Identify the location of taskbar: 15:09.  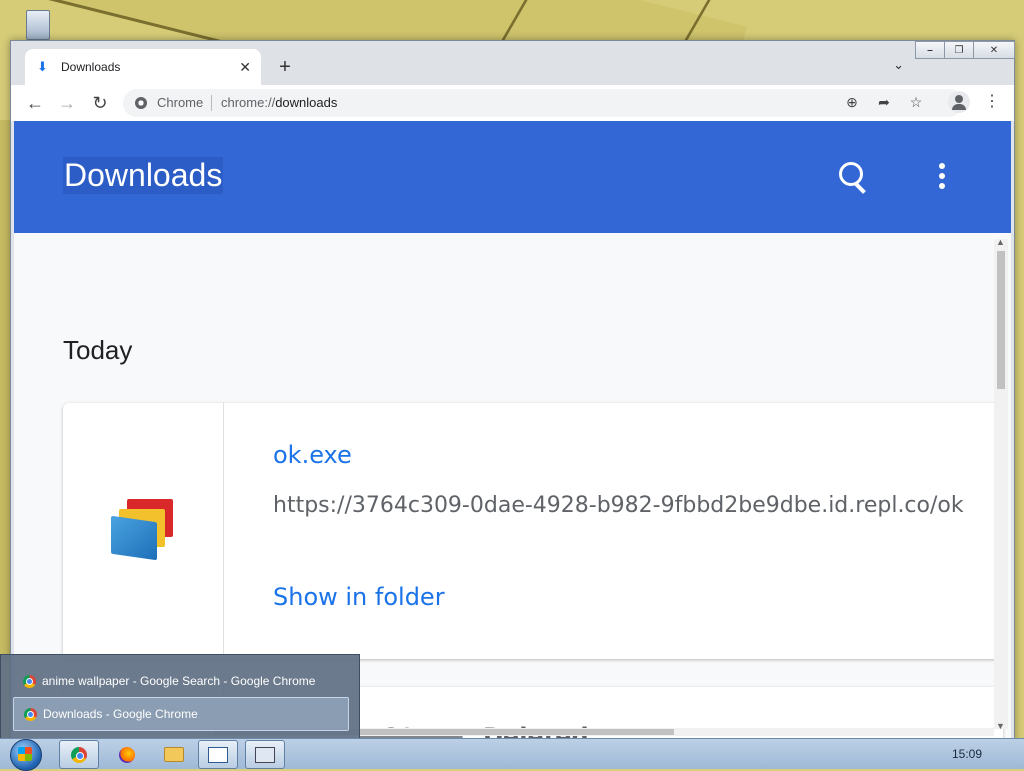
(512, 754).